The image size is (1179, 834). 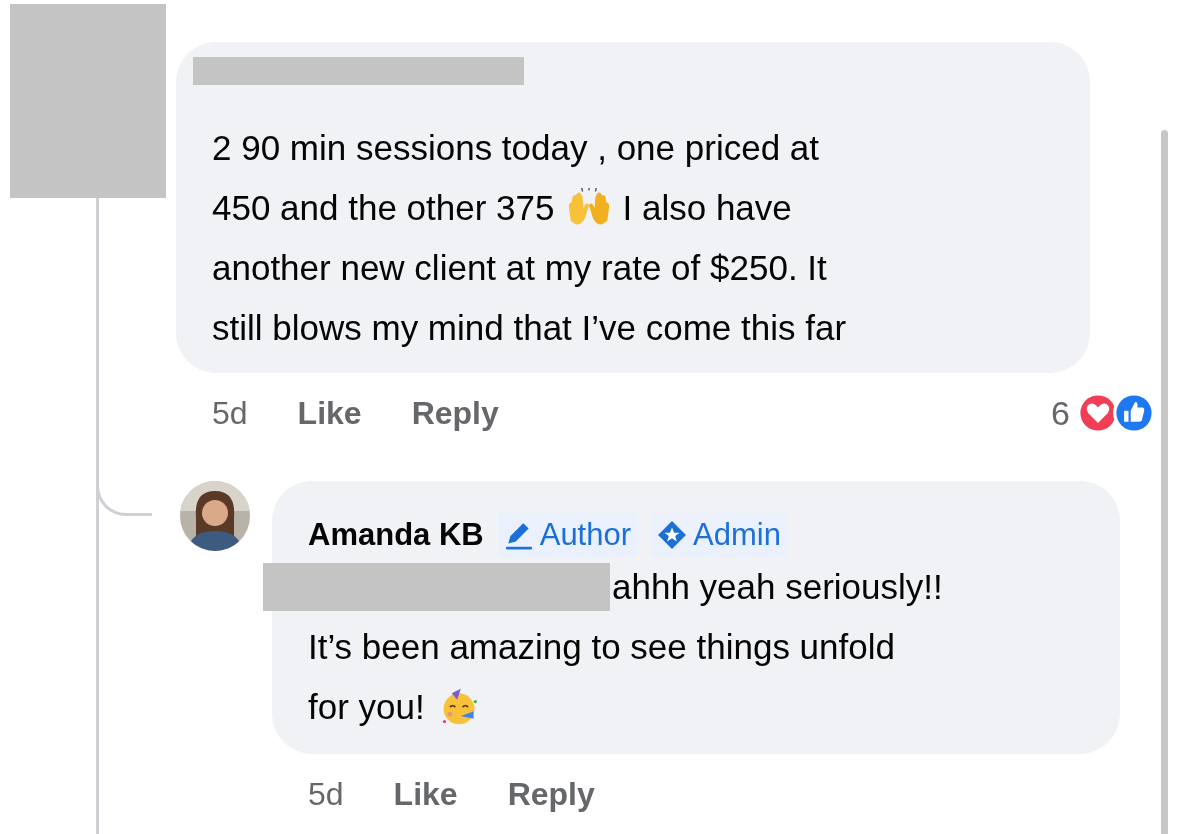 What do you see at coordinates (366, 707) in the screenshot?
I see `comment-text: for you!` at bounding box center [366, 707].